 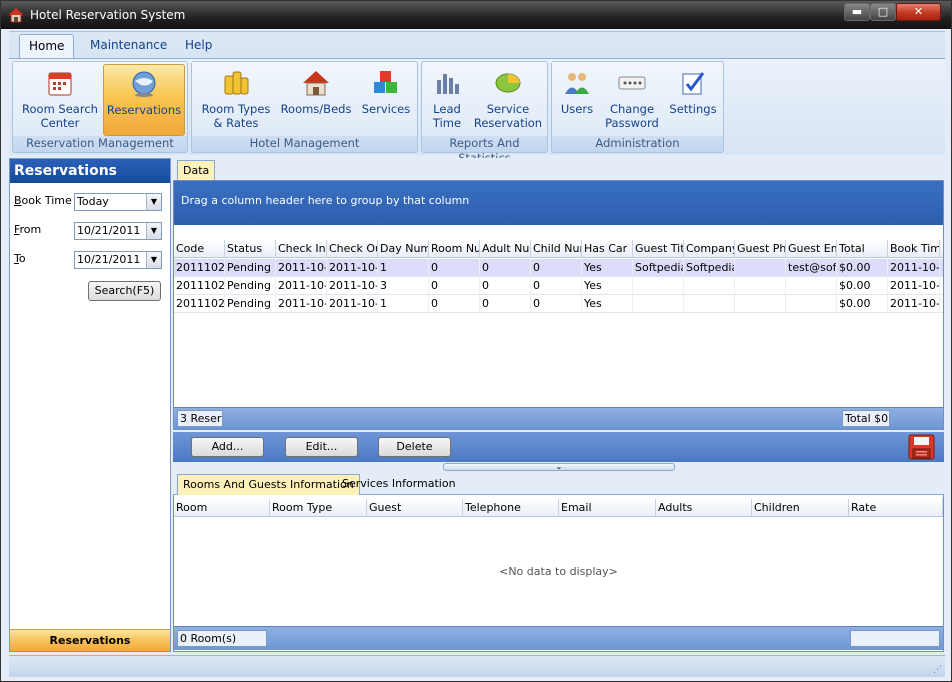 What do you see at coordinates (857, 12) in the screenshot?
I see `minimize-button: ▬` at bounding box center [857, 12].